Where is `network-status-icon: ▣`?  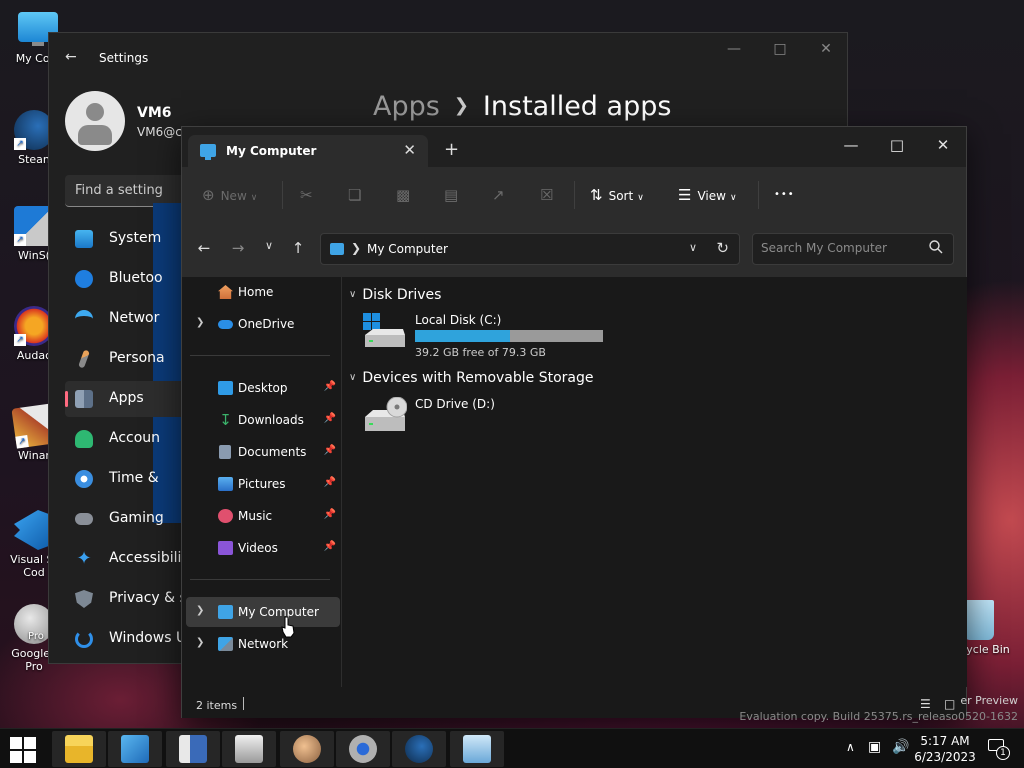
network-status-icon: ▣ is located at coordinates (874, 747).